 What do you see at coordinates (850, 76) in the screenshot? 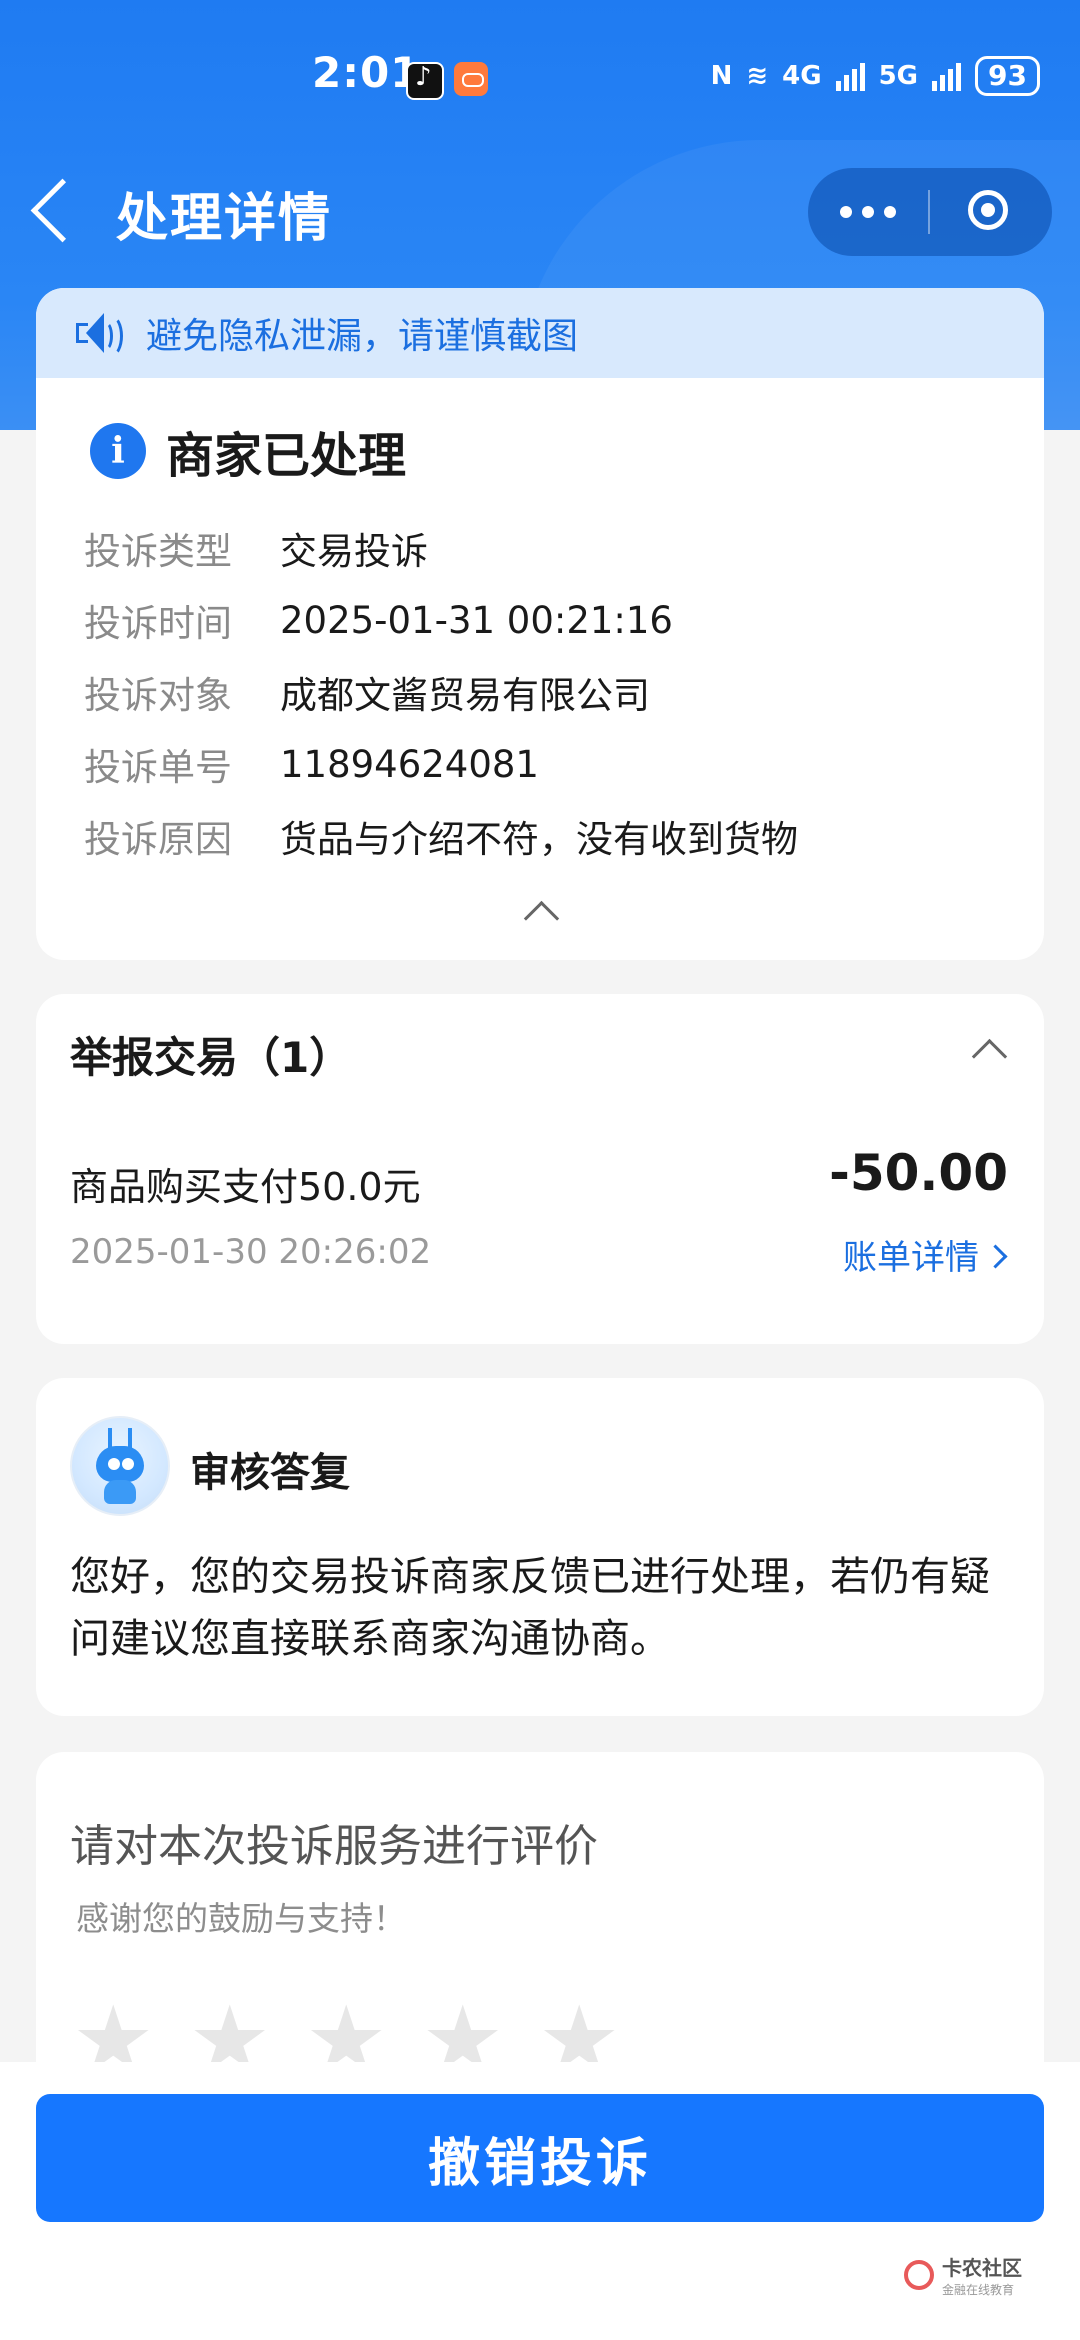
I see `signal-4g-icon` at bounding box center [850, 76].